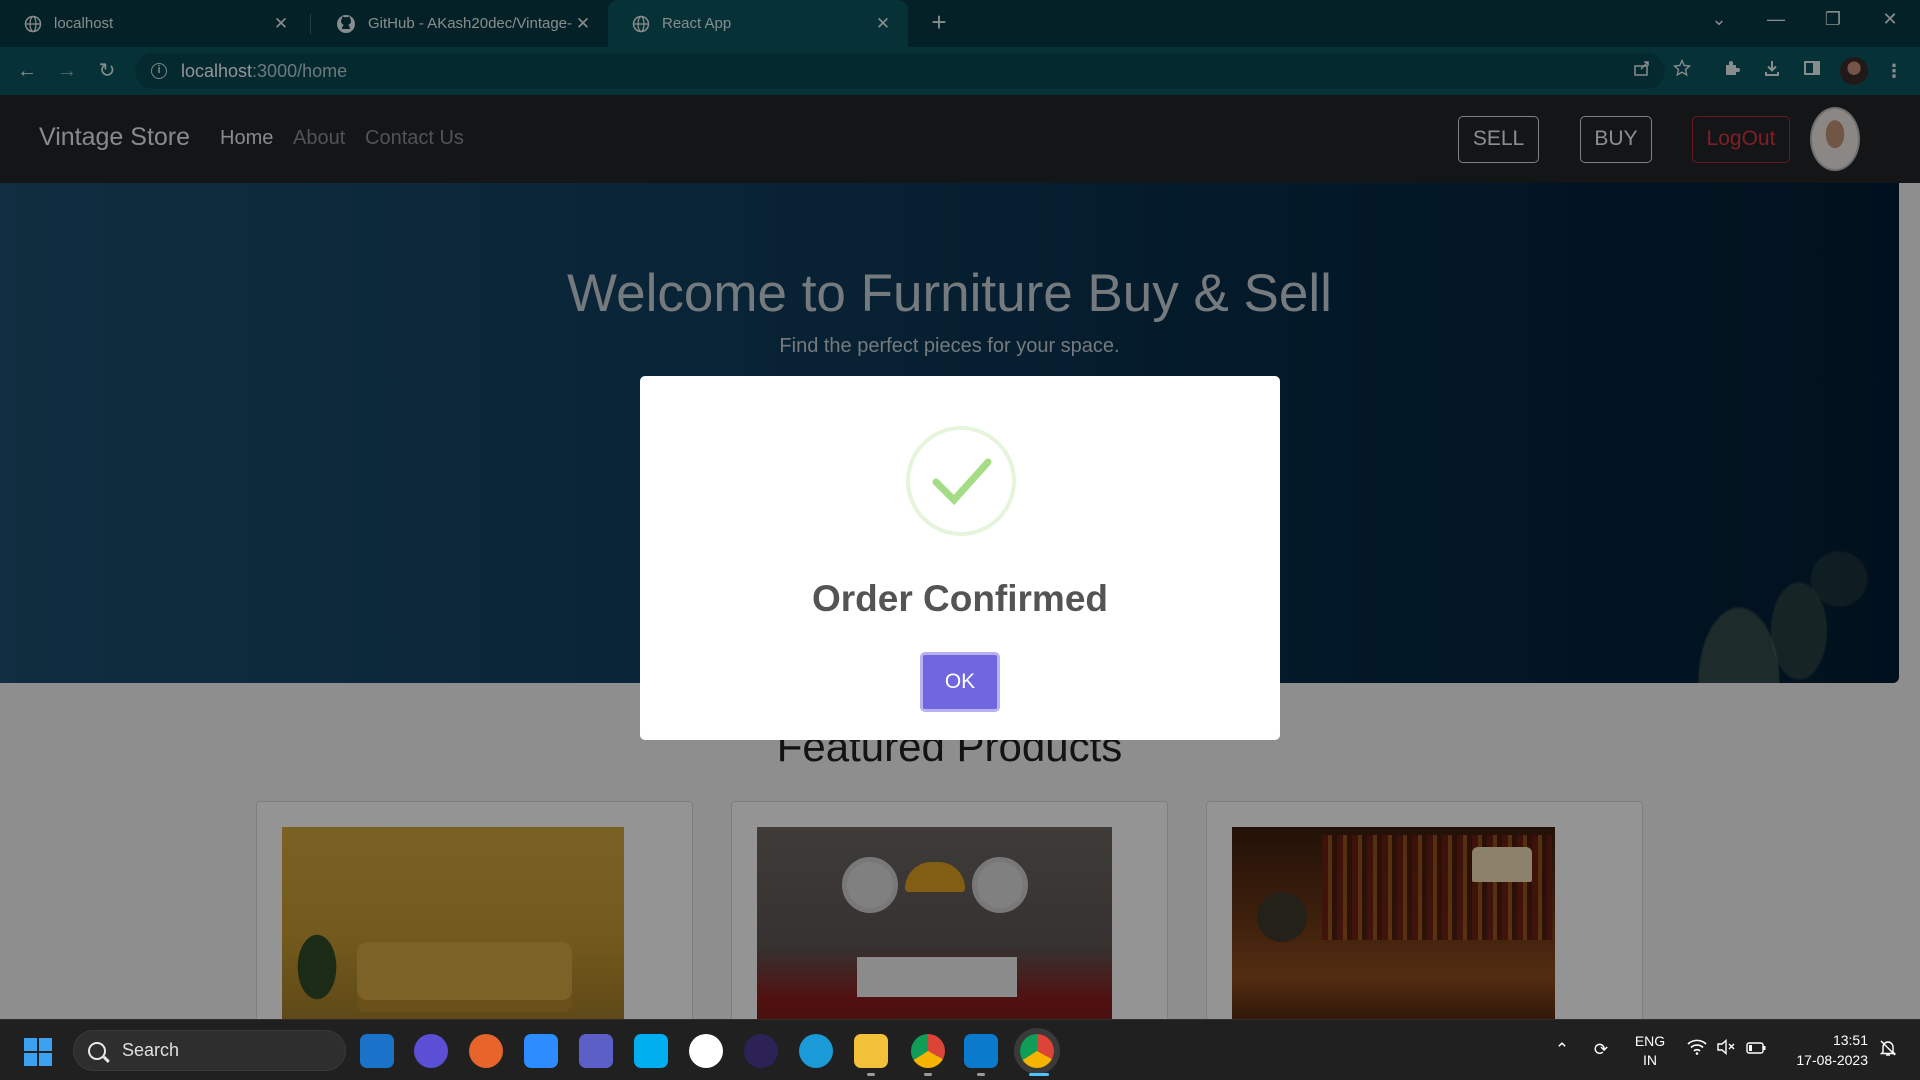 The height and width of the screenshot is (1080, 1920). I want to click on order-confirmed-dialog: Order Confirmed OK, so click(960, 558).